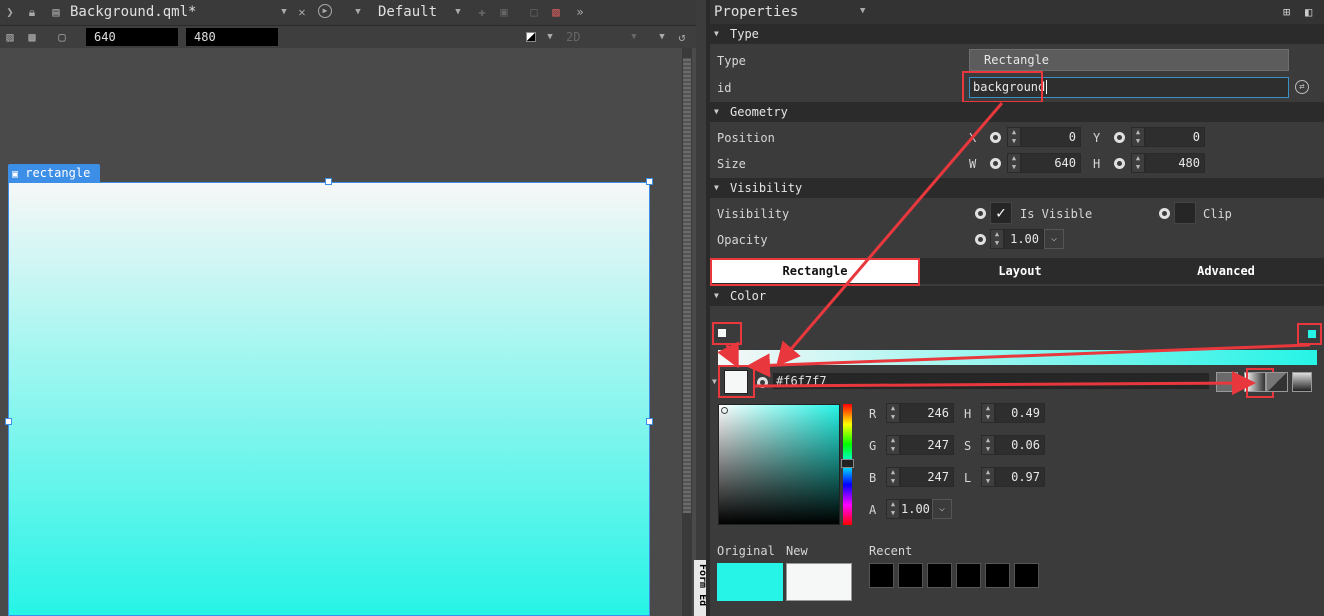 This screenshot has width=1324, height=616. I want to click on arrow-end-to-swatch, so click(1028, 360).